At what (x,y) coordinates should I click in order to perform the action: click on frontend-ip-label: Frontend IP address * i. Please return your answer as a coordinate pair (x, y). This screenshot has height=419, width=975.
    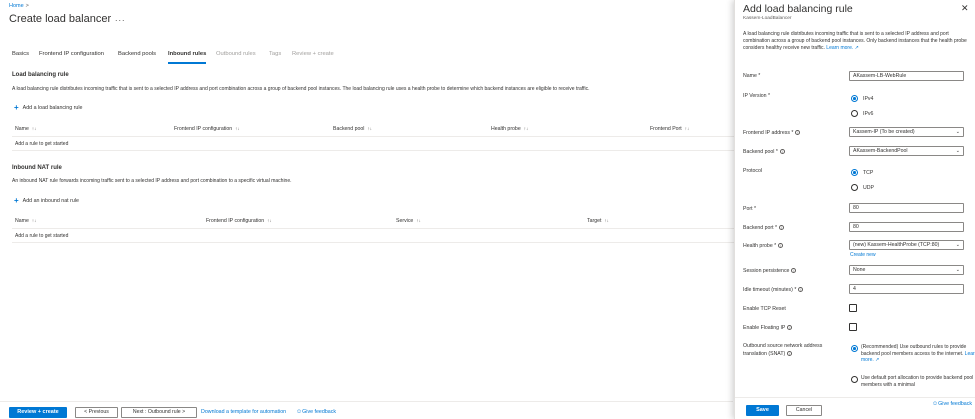
    Looking at the image, I should click on (772, 133).